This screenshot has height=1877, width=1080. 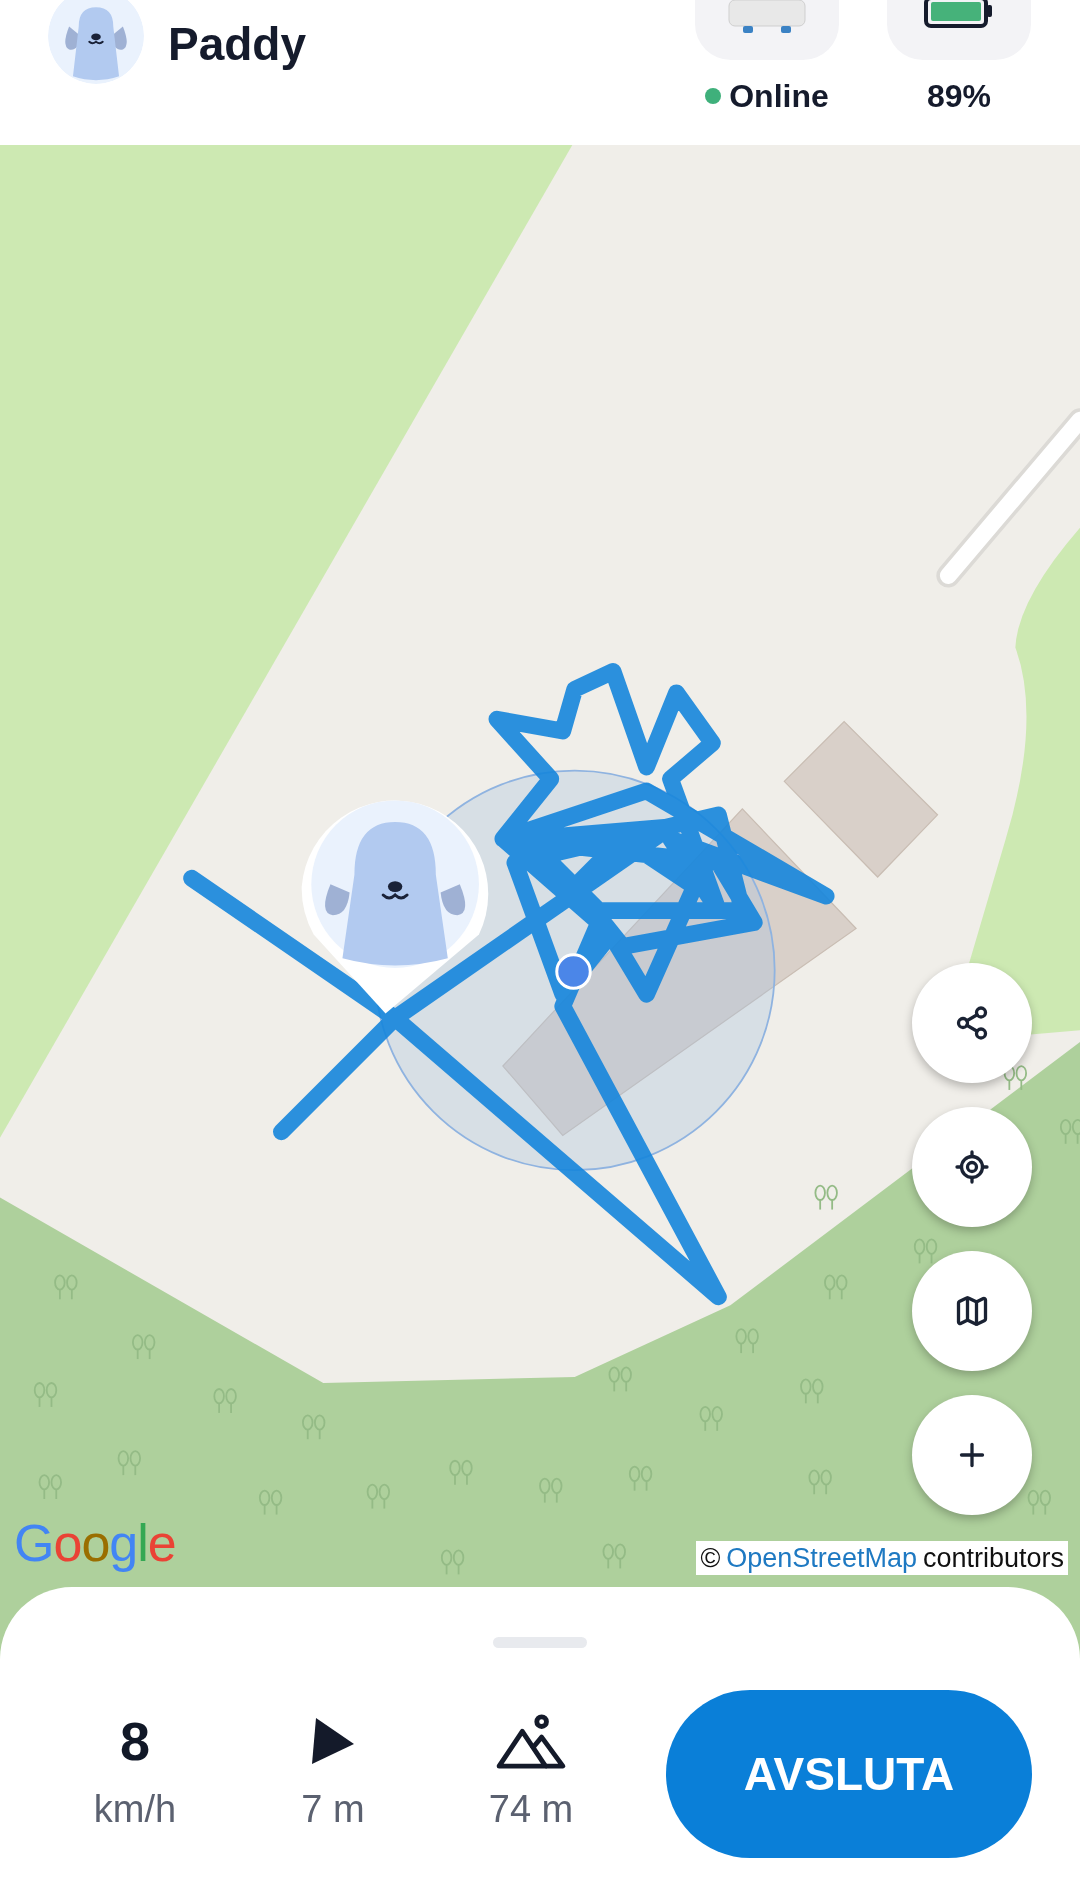 I want to click on battery-icon, so click(x=959, y=15).